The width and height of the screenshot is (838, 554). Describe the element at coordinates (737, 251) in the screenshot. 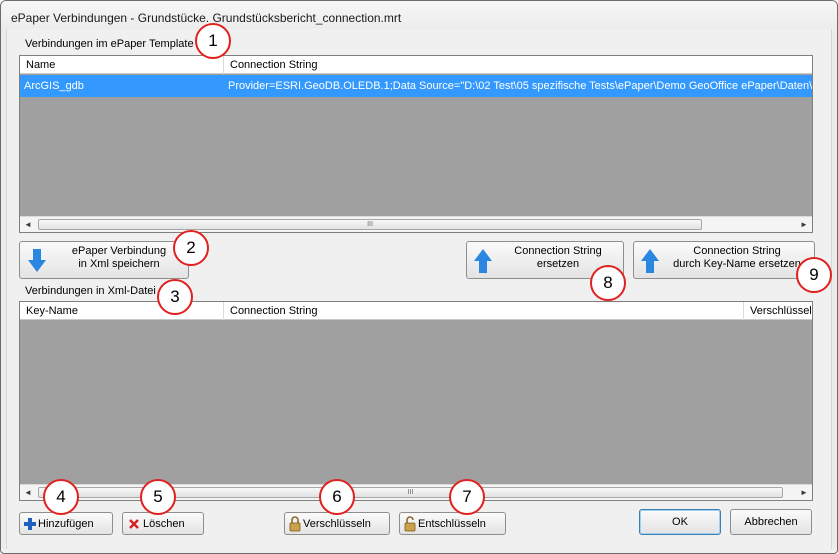

I see `replace-key-label-line1: Connection String` at that location.